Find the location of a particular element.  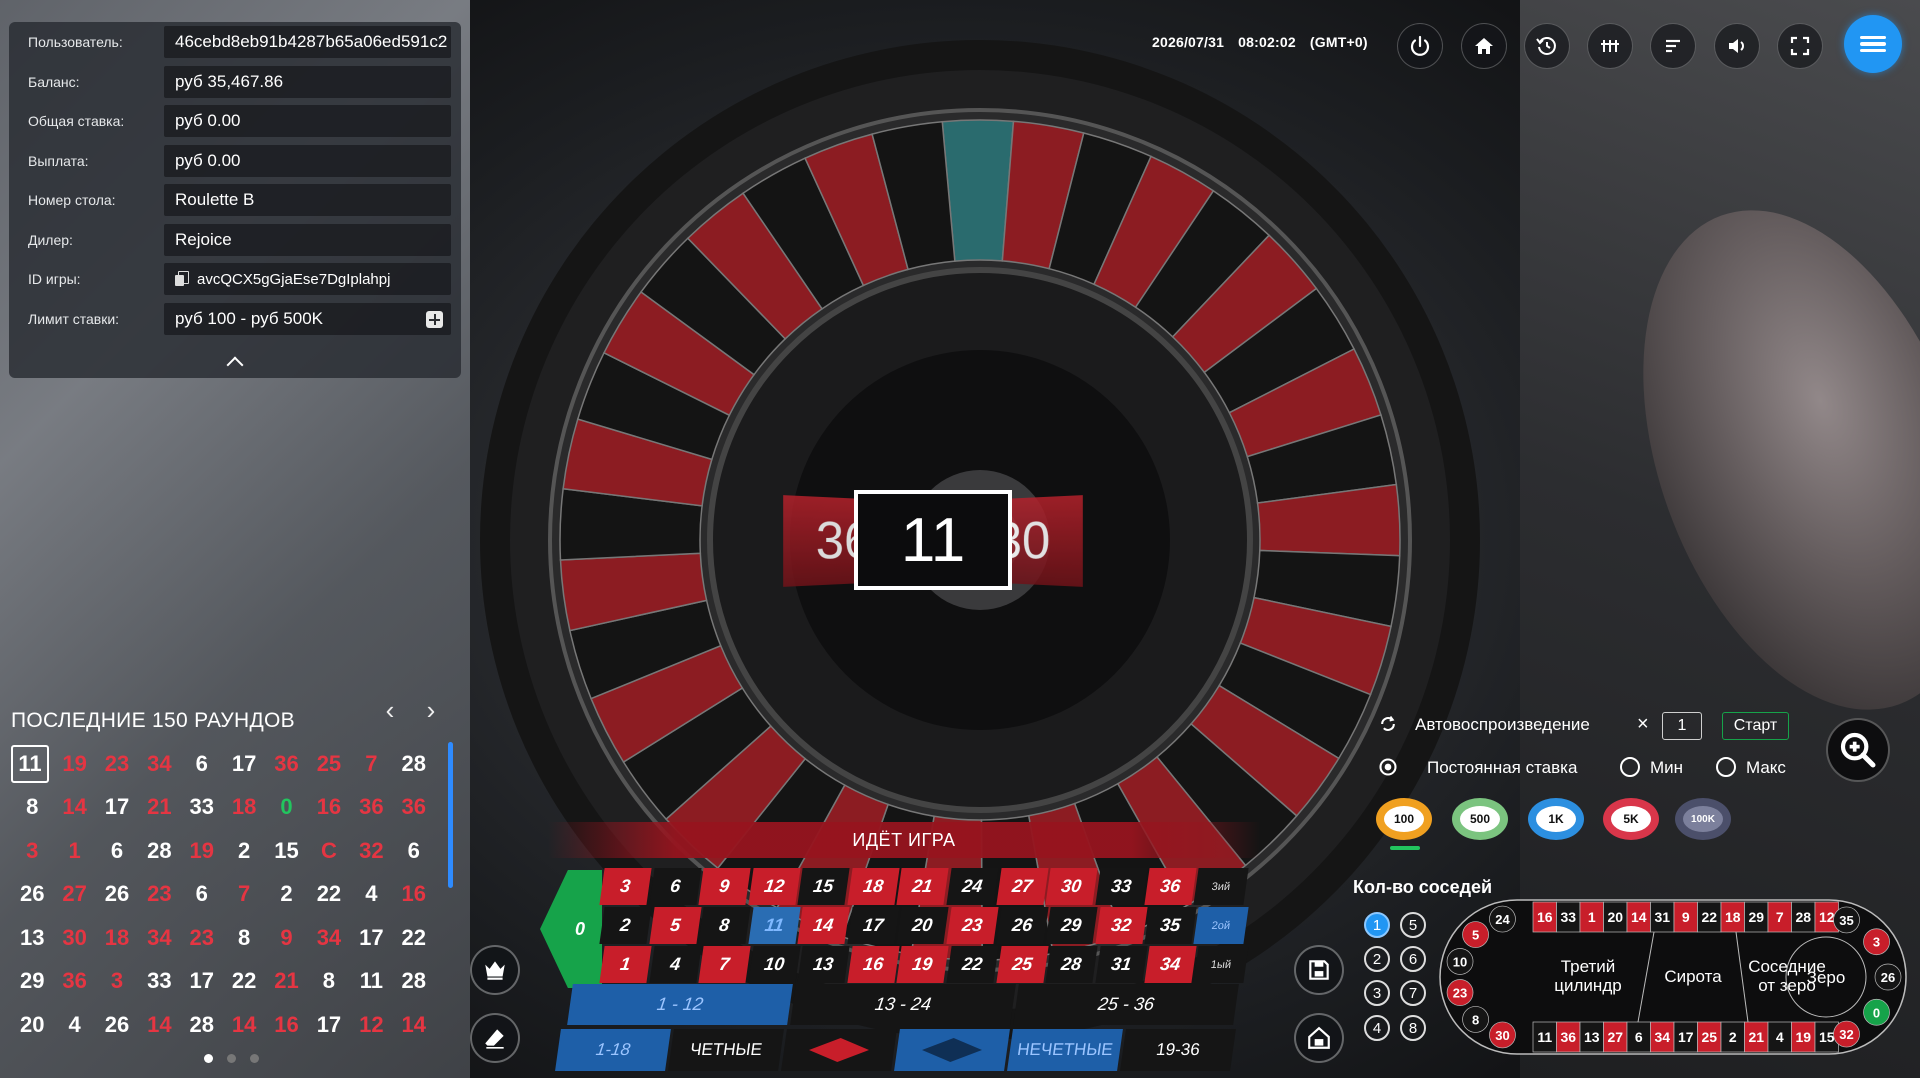

bet-number: 10 is located at coordinates (774, 964).